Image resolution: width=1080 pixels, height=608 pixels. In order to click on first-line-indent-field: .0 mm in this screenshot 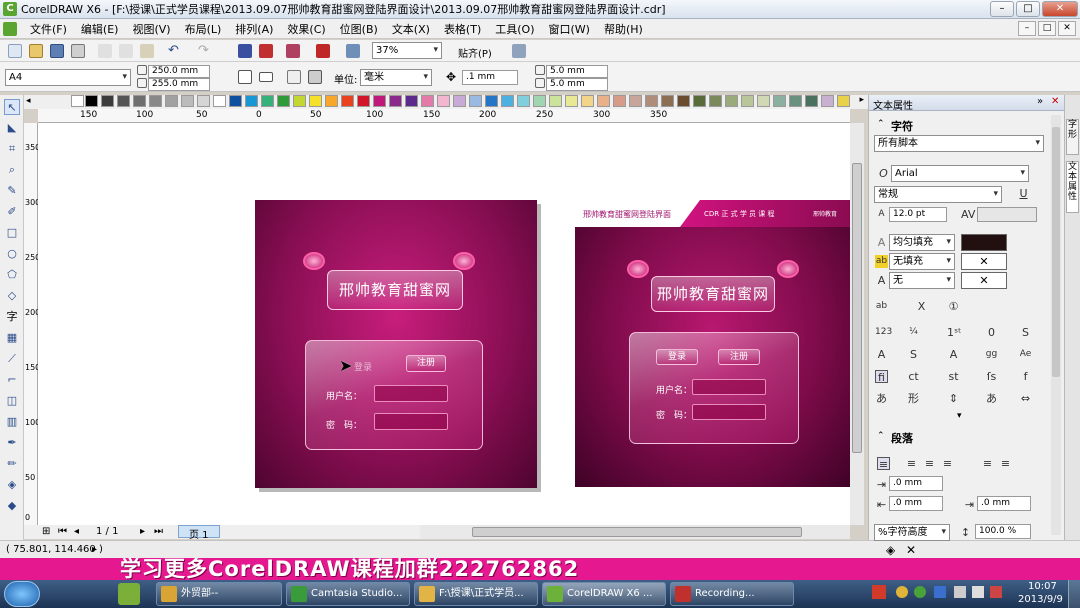, I will do `click(916, 483)`.